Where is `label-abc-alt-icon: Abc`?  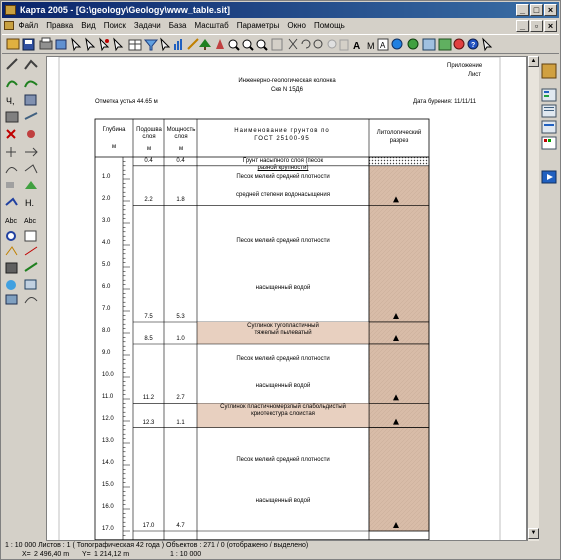
label-abc-alt-icon: Abc is located at coordinates (30, 221).